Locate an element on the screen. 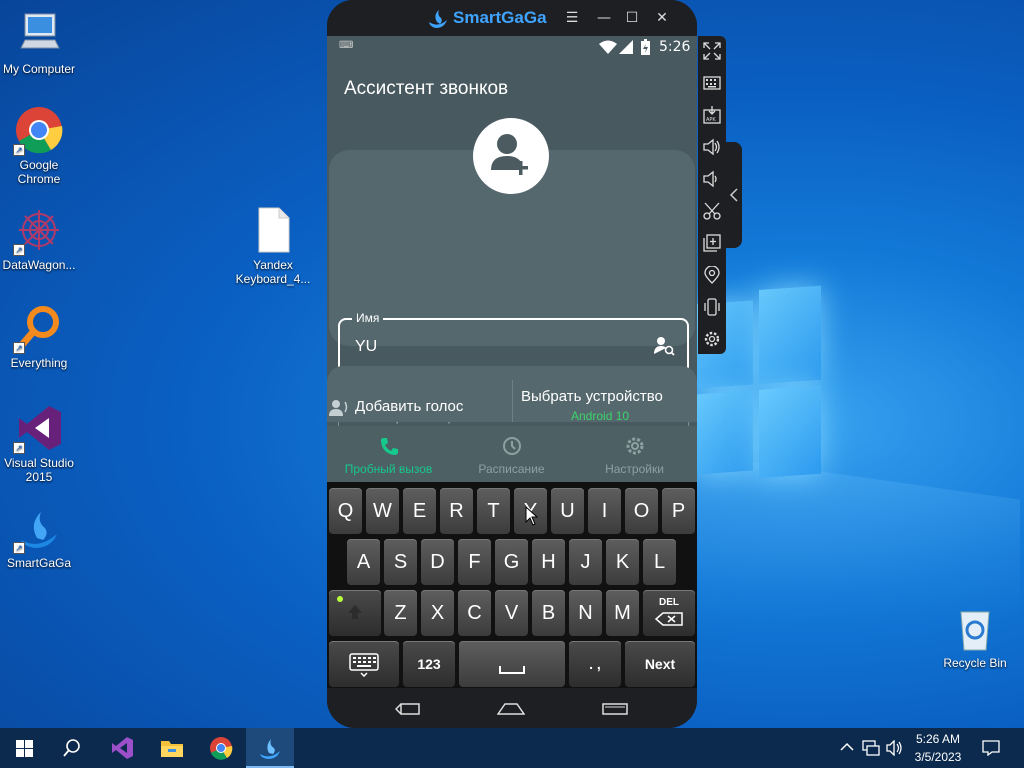 The width and height of the screenshot is (1024, 768). key-k: K is located at coordinates (622, 562).